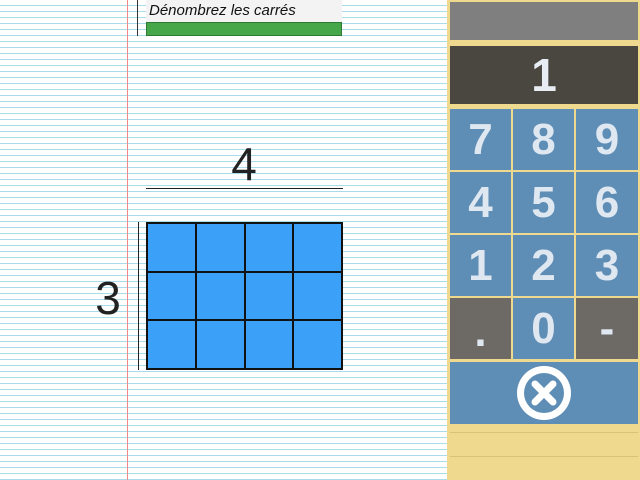 Image resolution: width=640 pixels, height=480 pixels. What do you see at coordinates (607, 328) in the screenshot?
I see `key-minus: -` at bounding box center [607, 328].